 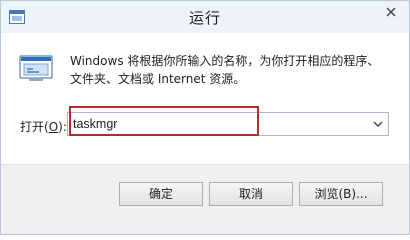 What do you see at coordinates (62, 127) in the screenshot?
I see `open-label-suffix: ):` at bounding box center [62, 127].